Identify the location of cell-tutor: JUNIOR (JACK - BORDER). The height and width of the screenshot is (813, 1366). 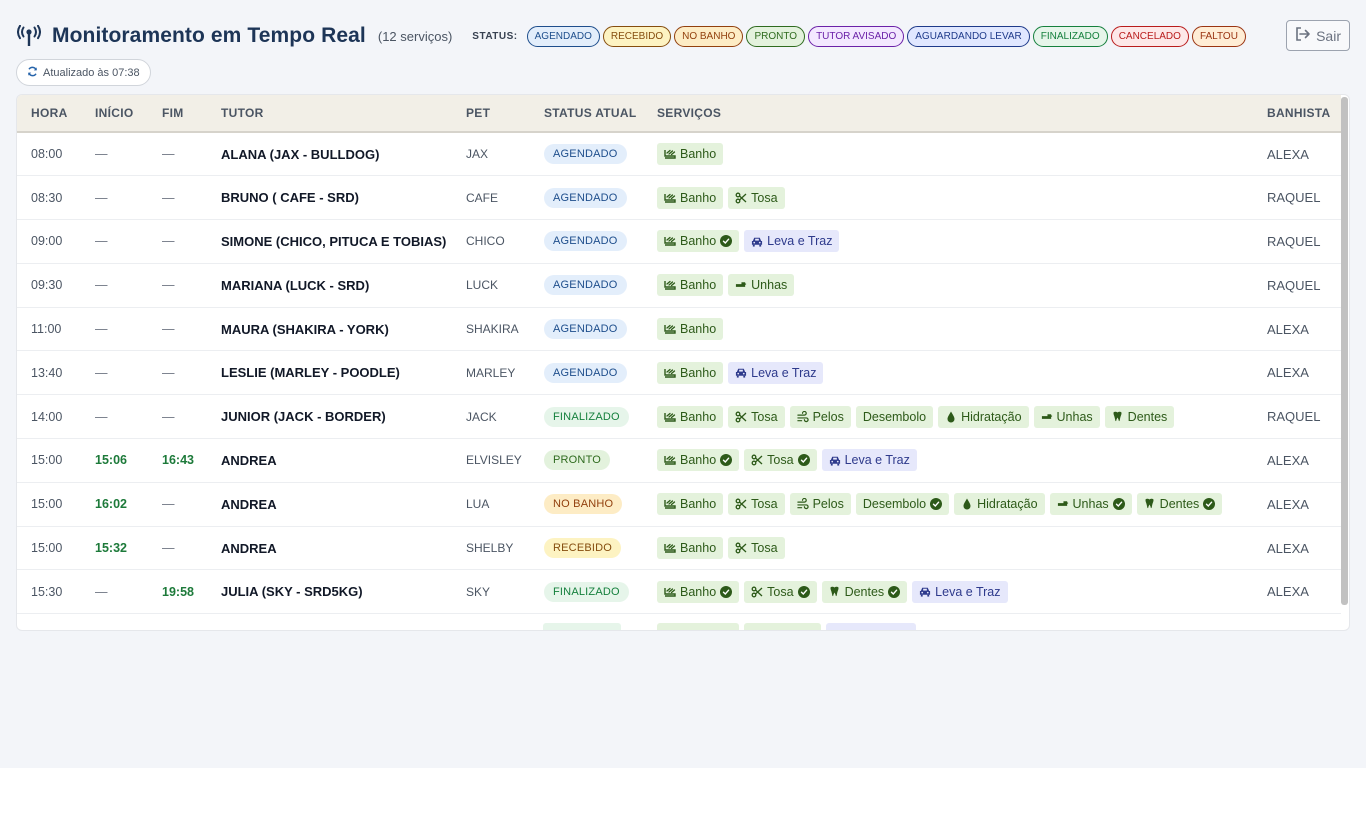
(303, 417).